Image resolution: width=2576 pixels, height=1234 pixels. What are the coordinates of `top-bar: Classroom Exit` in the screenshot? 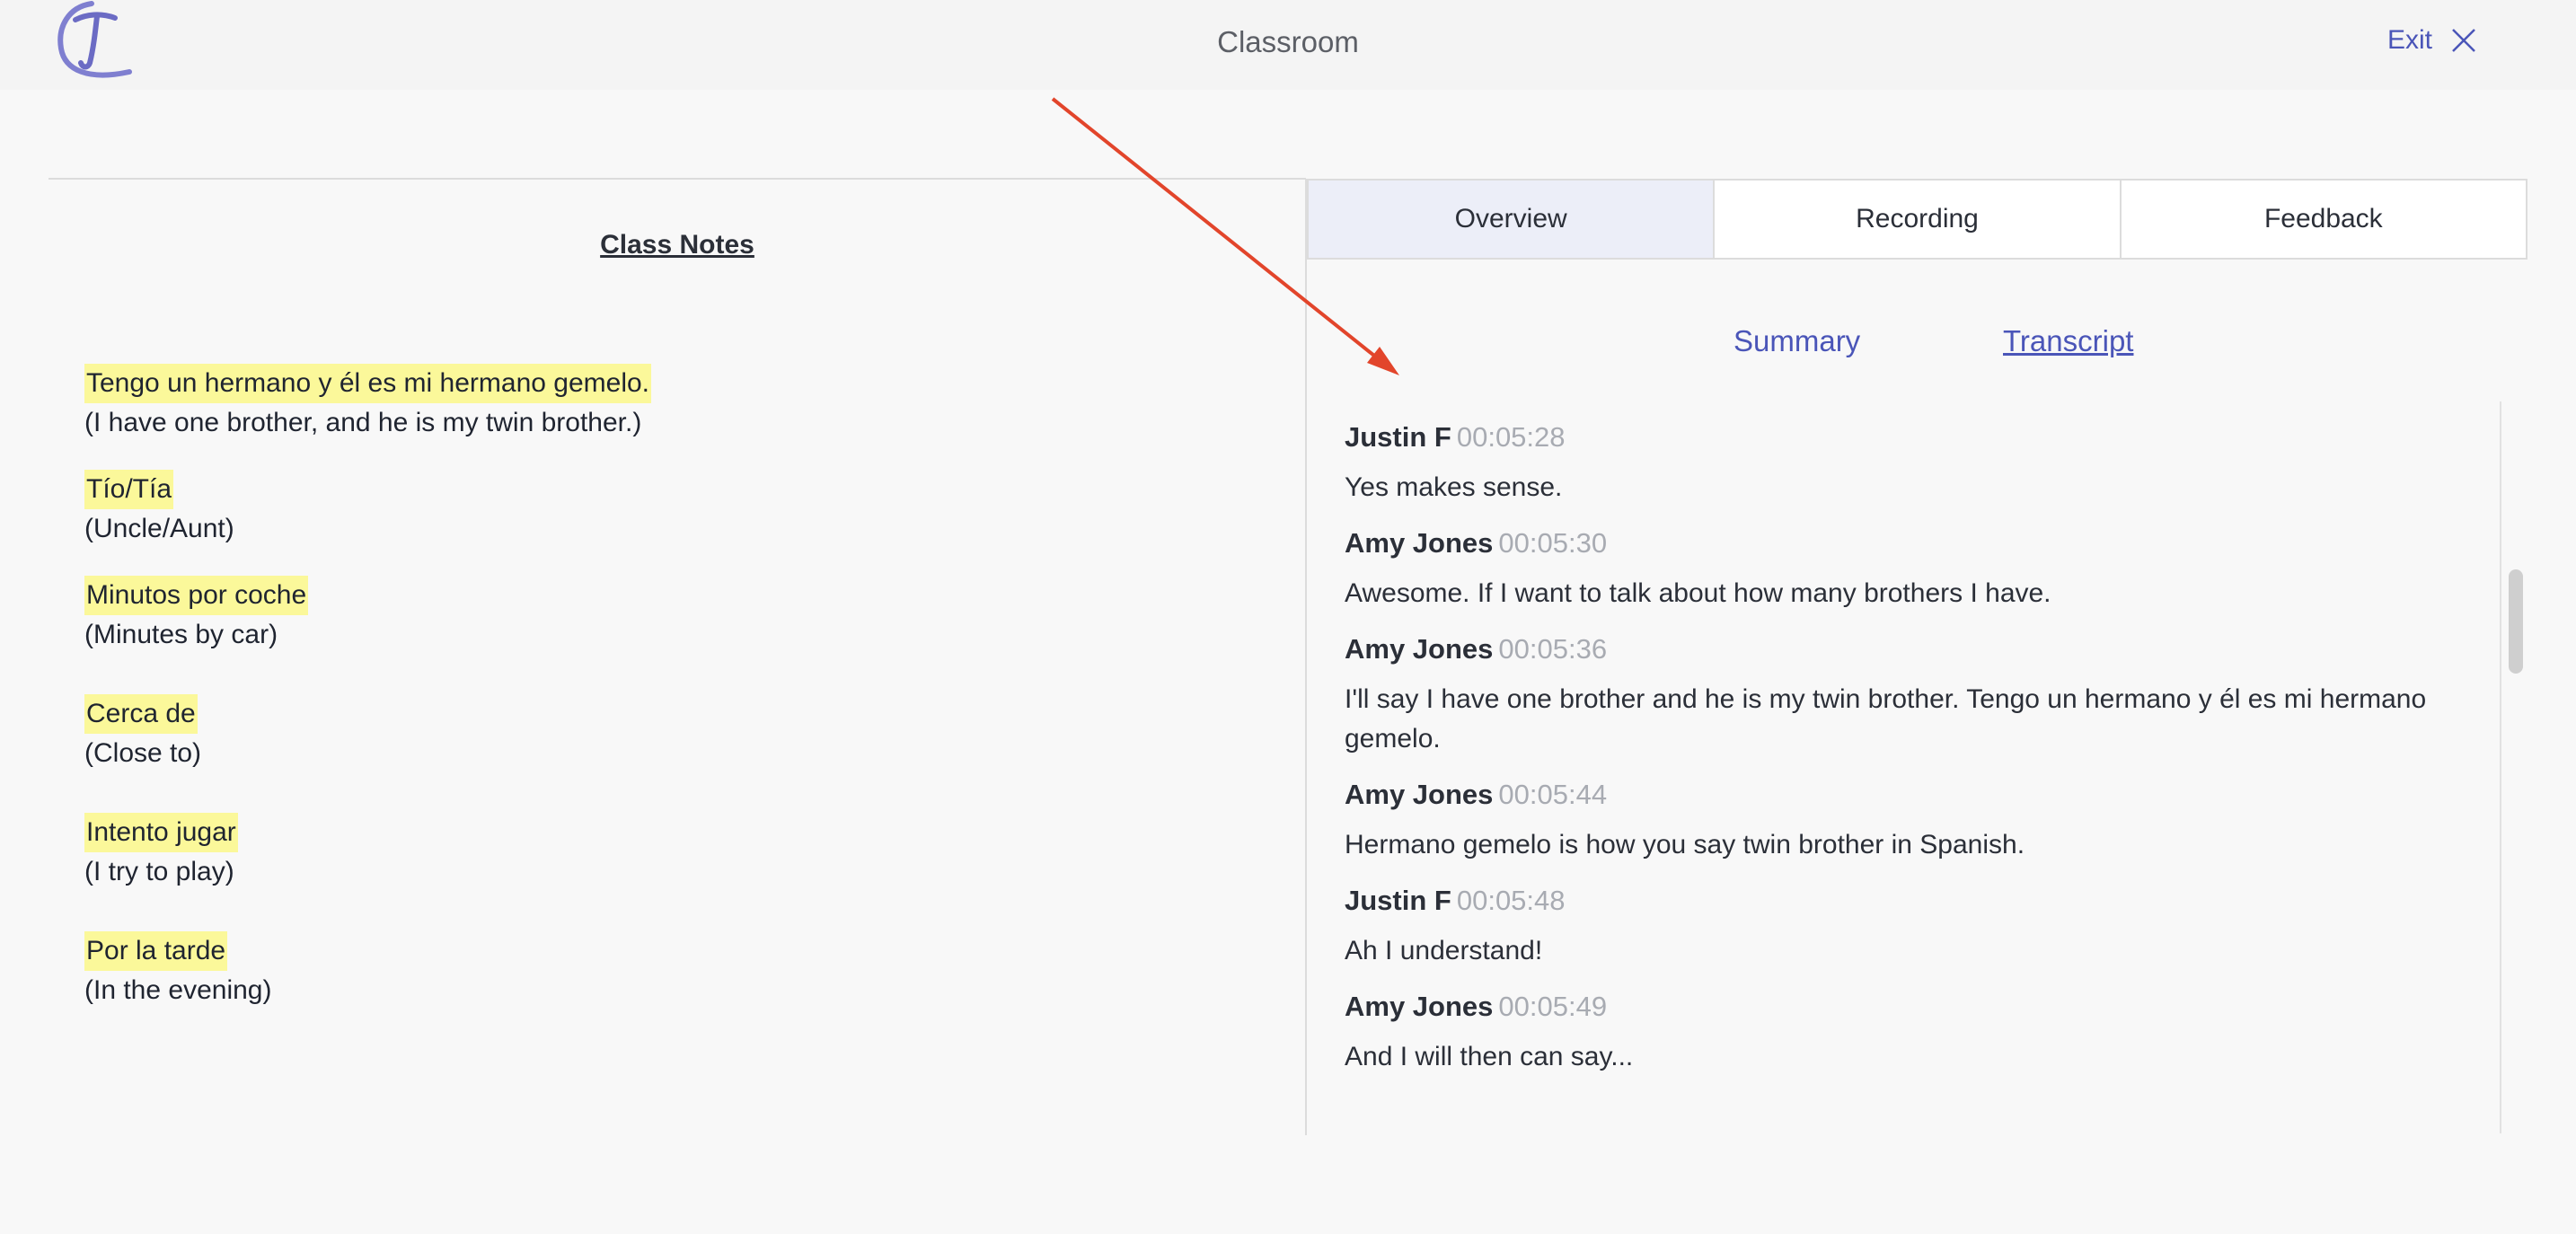 It's located at (1288, 45).